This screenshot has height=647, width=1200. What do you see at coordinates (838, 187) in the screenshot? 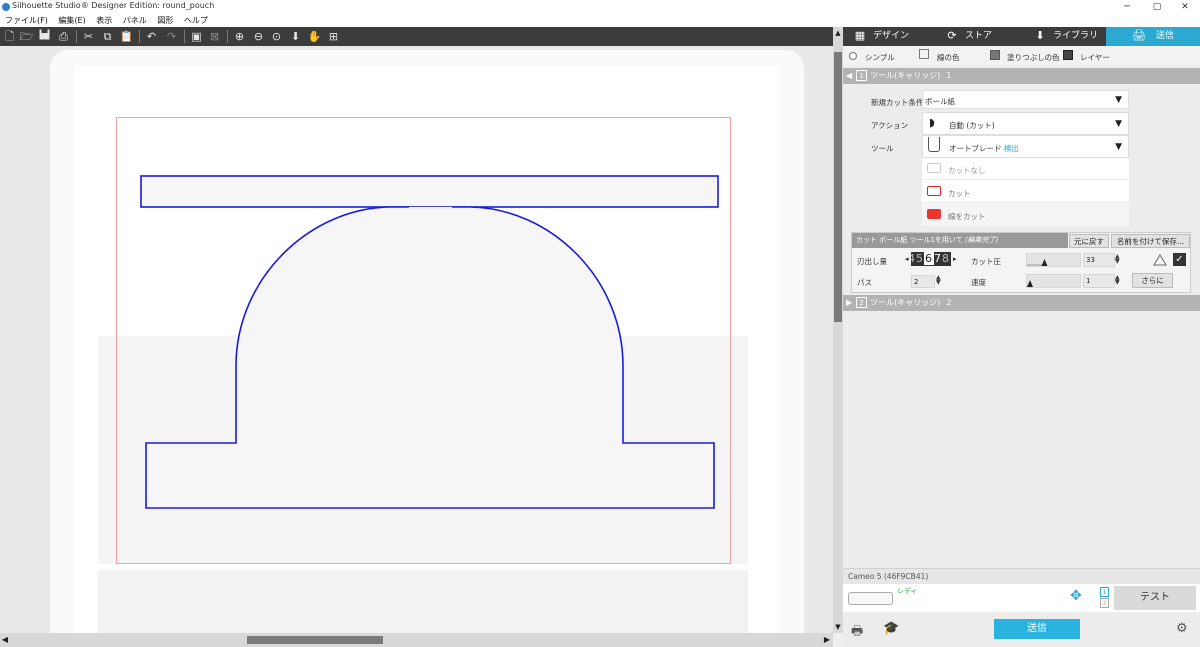
I see `vertical-scroll-thumb` at bounding box center [838, 187].